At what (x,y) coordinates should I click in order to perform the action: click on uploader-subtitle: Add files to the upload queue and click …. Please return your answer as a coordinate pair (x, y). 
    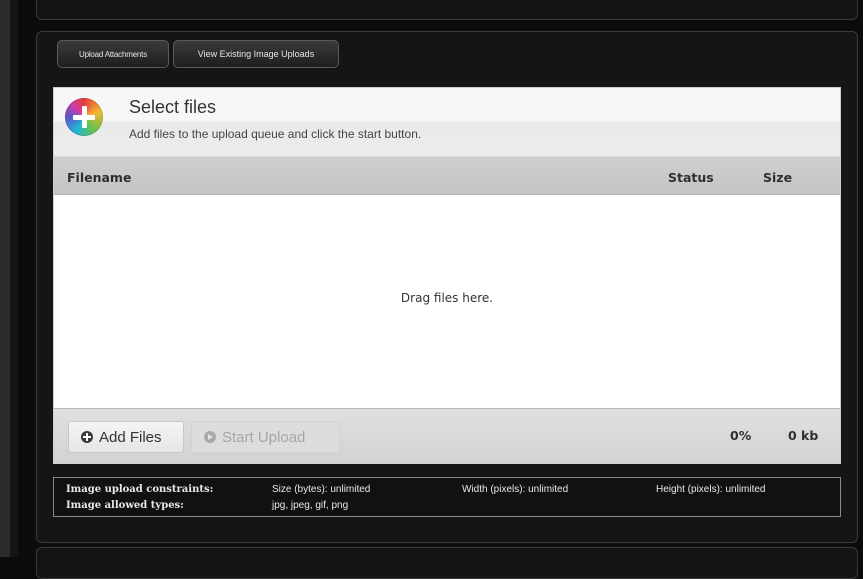
    Looking at the image, I should click on (275, 134).